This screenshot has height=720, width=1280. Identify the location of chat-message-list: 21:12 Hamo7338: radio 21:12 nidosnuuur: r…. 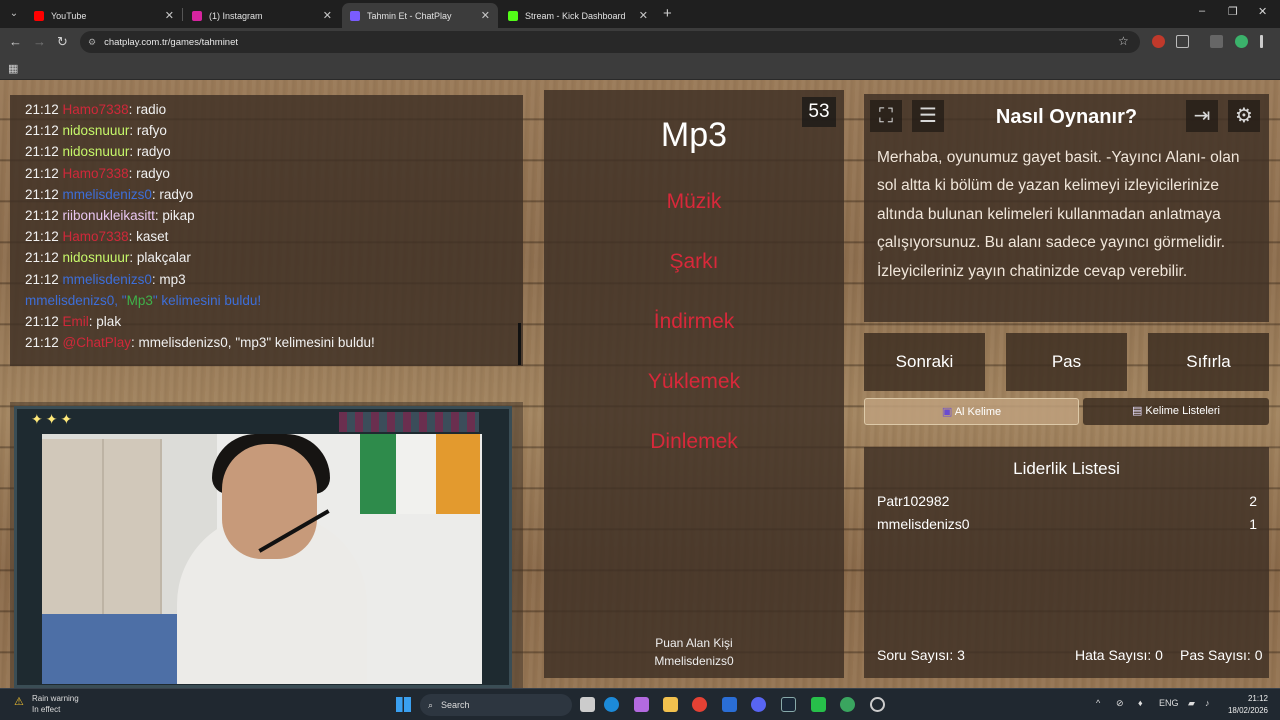
(274, 226).